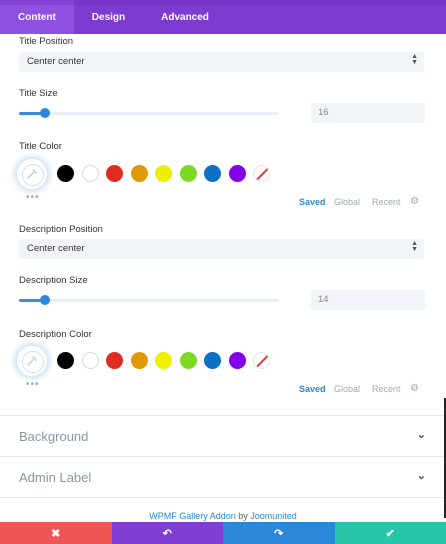 This screenshot has height=544, width=446. What do you see at coordinates (38, 93) in the screenshot?
I see `title-size-label: Title Size` at bounding box center [38, 93].